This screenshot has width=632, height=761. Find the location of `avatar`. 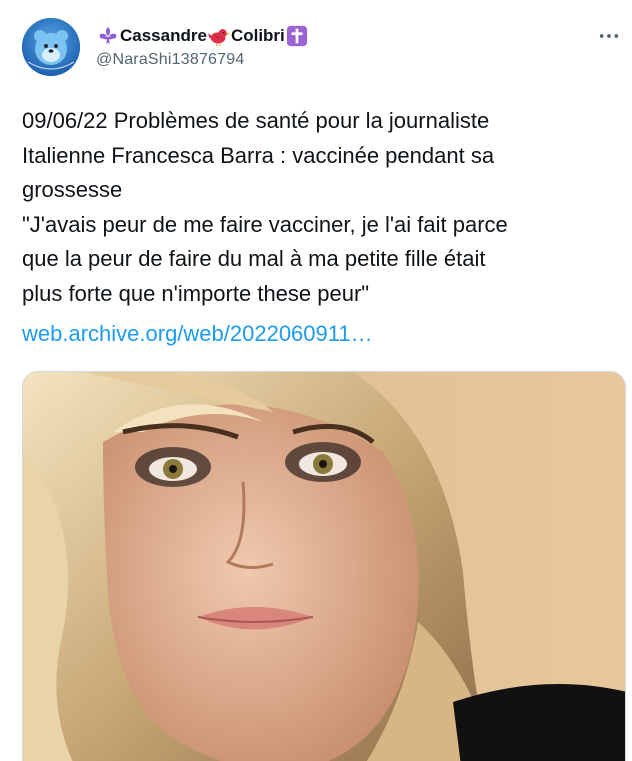

avatar is located at coordinates (51, 47).